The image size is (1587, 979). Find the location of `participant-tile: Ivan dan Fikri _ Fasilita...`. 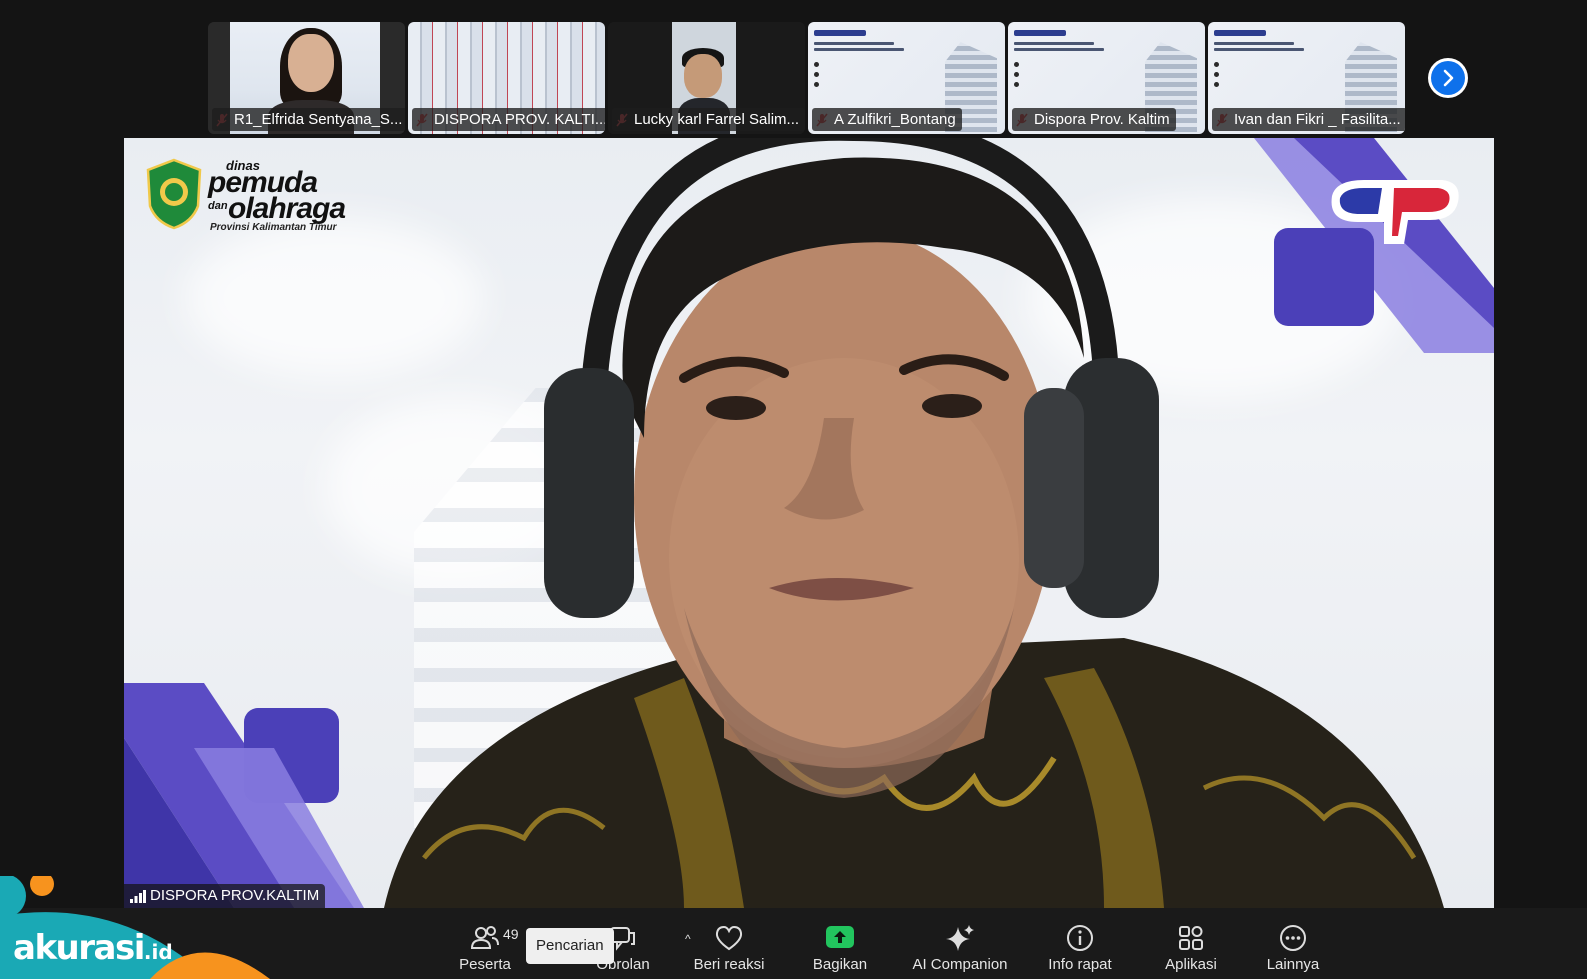

participant-tile: Ivan dan Fikri _ Fasilita... is located at coordinates (1306, 78).